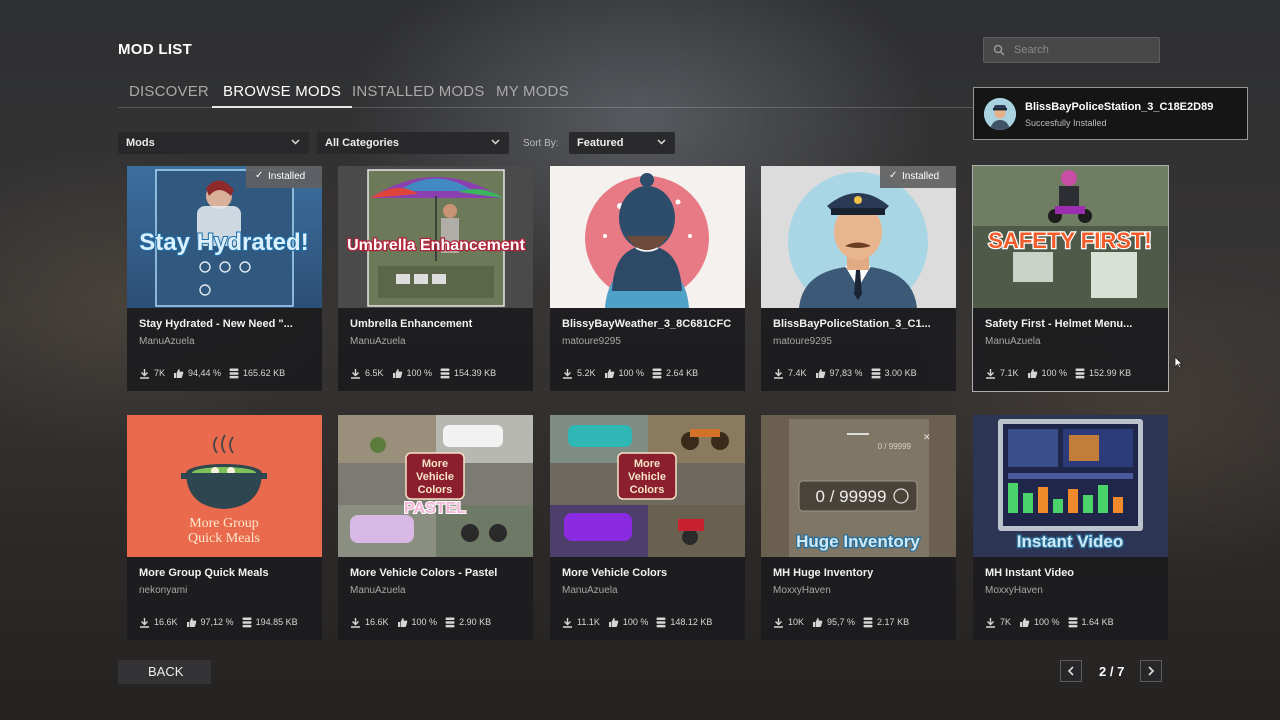 The height and width of the screenshot is (720, 1280). I want to click on download-count: 10K, so click(796, 622).